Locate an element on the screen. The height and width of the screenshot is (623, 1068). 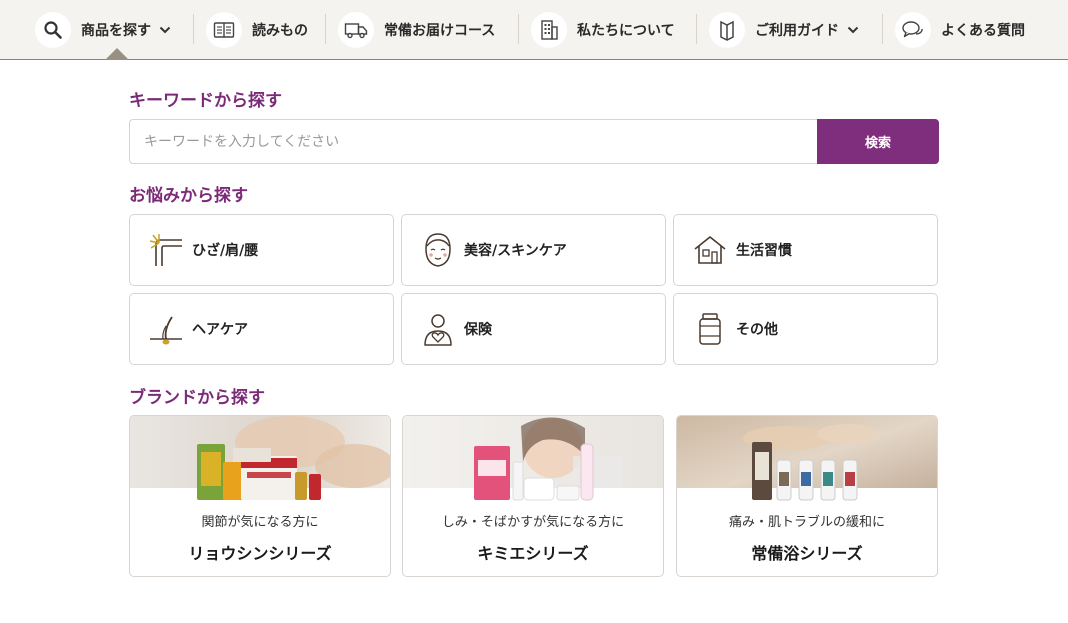
guide-book-icon is located at coordinates (727, 29).